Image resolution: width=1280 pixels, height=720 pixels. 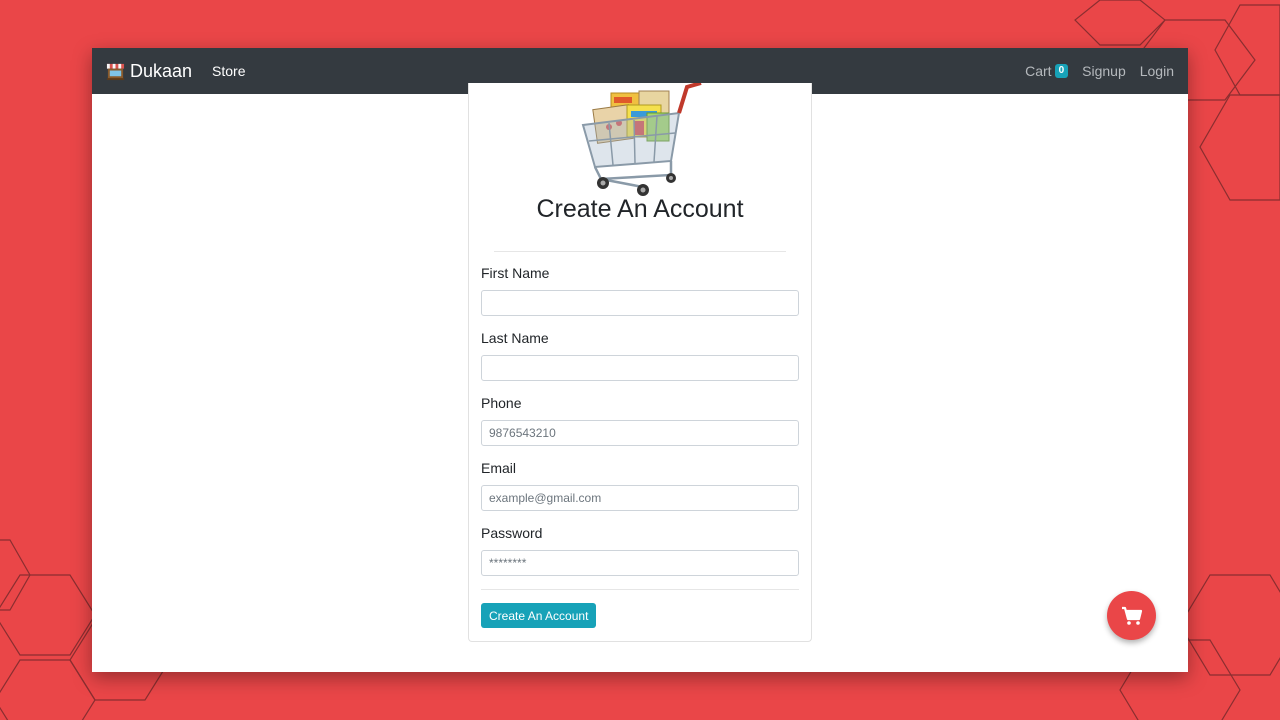 What do you see at coordinates (640, 209) in the screenshot?
I see `page-title: Create An Account` at bounding box center [640, 209].